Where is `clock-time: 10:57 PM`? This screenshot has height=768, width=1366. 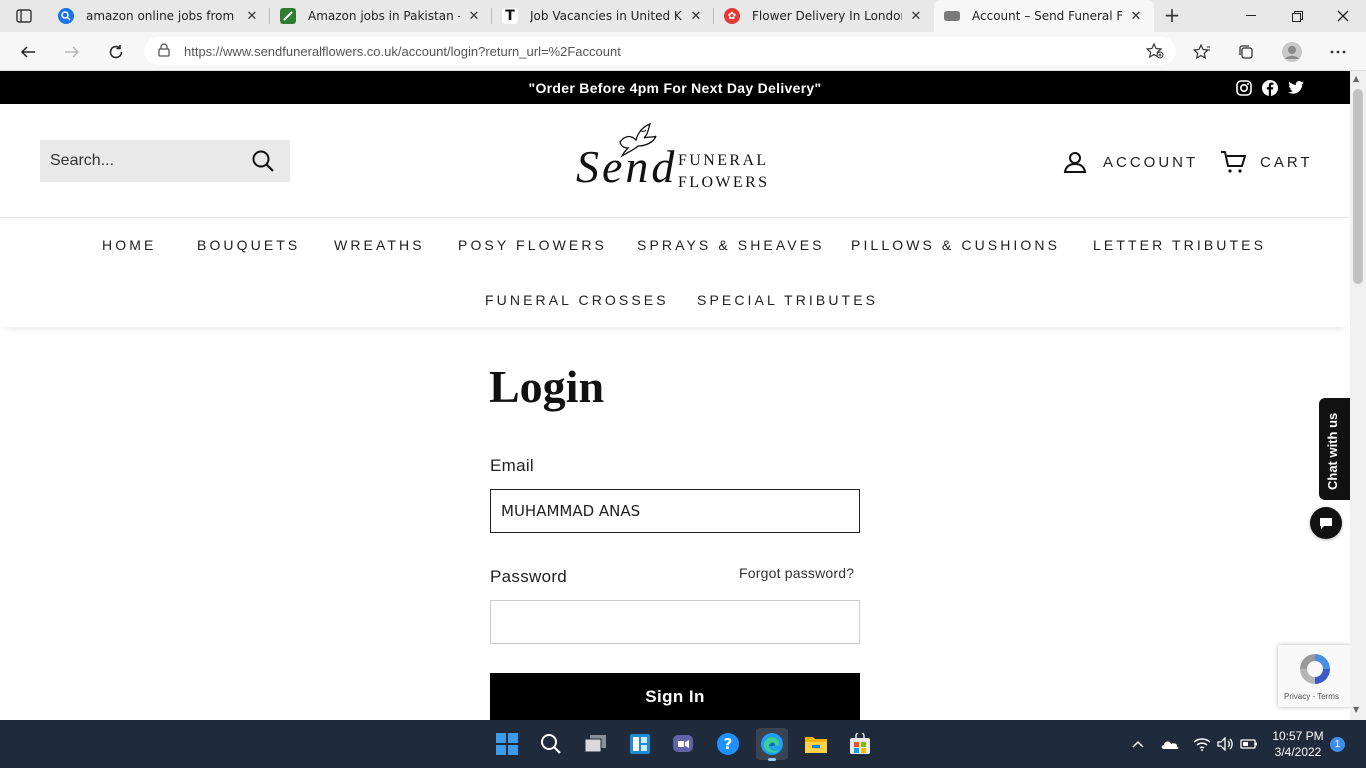
clock-time: 10:57 PM is located at coordinates (1298, 736).